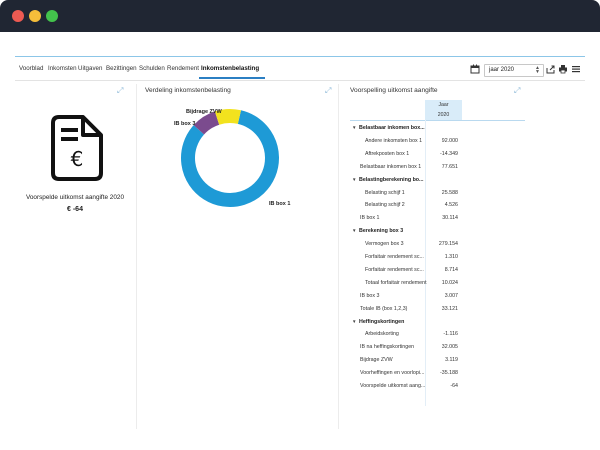 The image size is (600, 450). I want to click on row-label: Belasting schijf 1, so click(385, 192).